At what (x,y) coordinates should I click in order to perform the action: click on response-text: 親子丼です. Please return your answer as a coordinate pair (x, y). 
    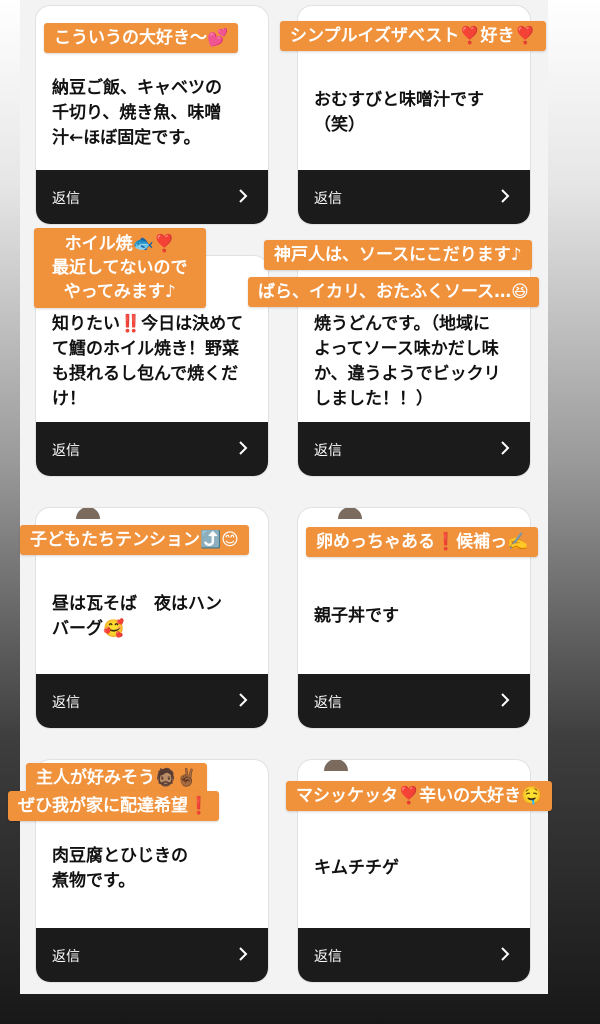
    Looking at the image, I should click on (356, 616).